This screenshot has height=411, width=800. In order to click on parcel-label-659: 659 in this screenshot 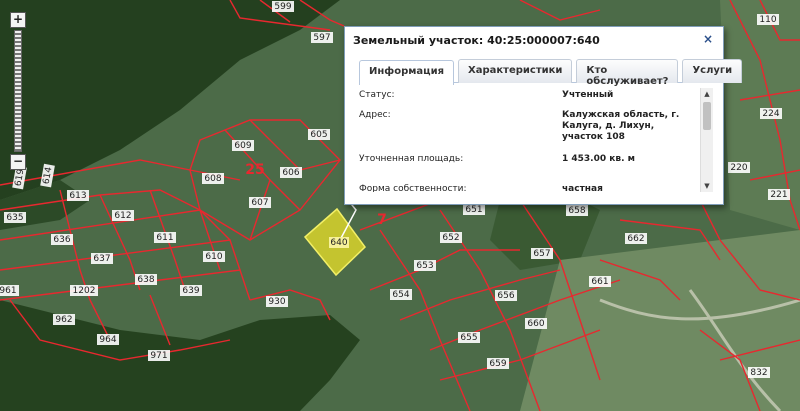, I will do `click(497, 364)`.